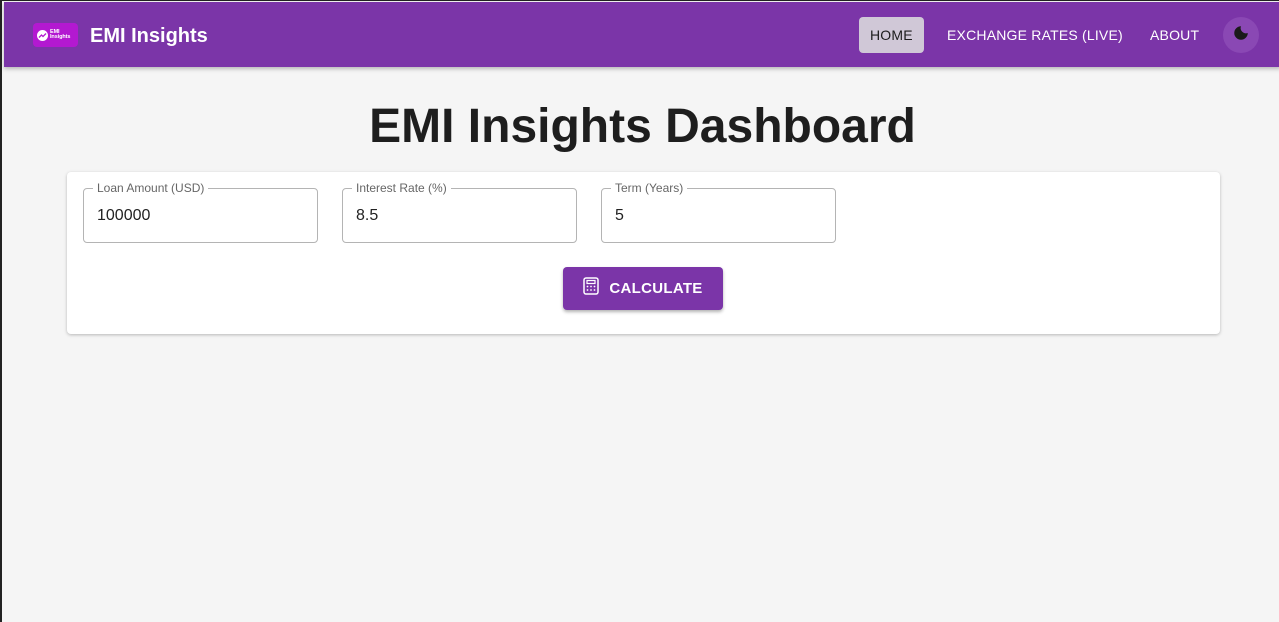 This screenshot has height=622, width=1279. Describe the element at coordinates (1035, 35) in the screenshot. I see `nav-exchange-rates: EXCHANGE RATES (LIVE)` at that location.